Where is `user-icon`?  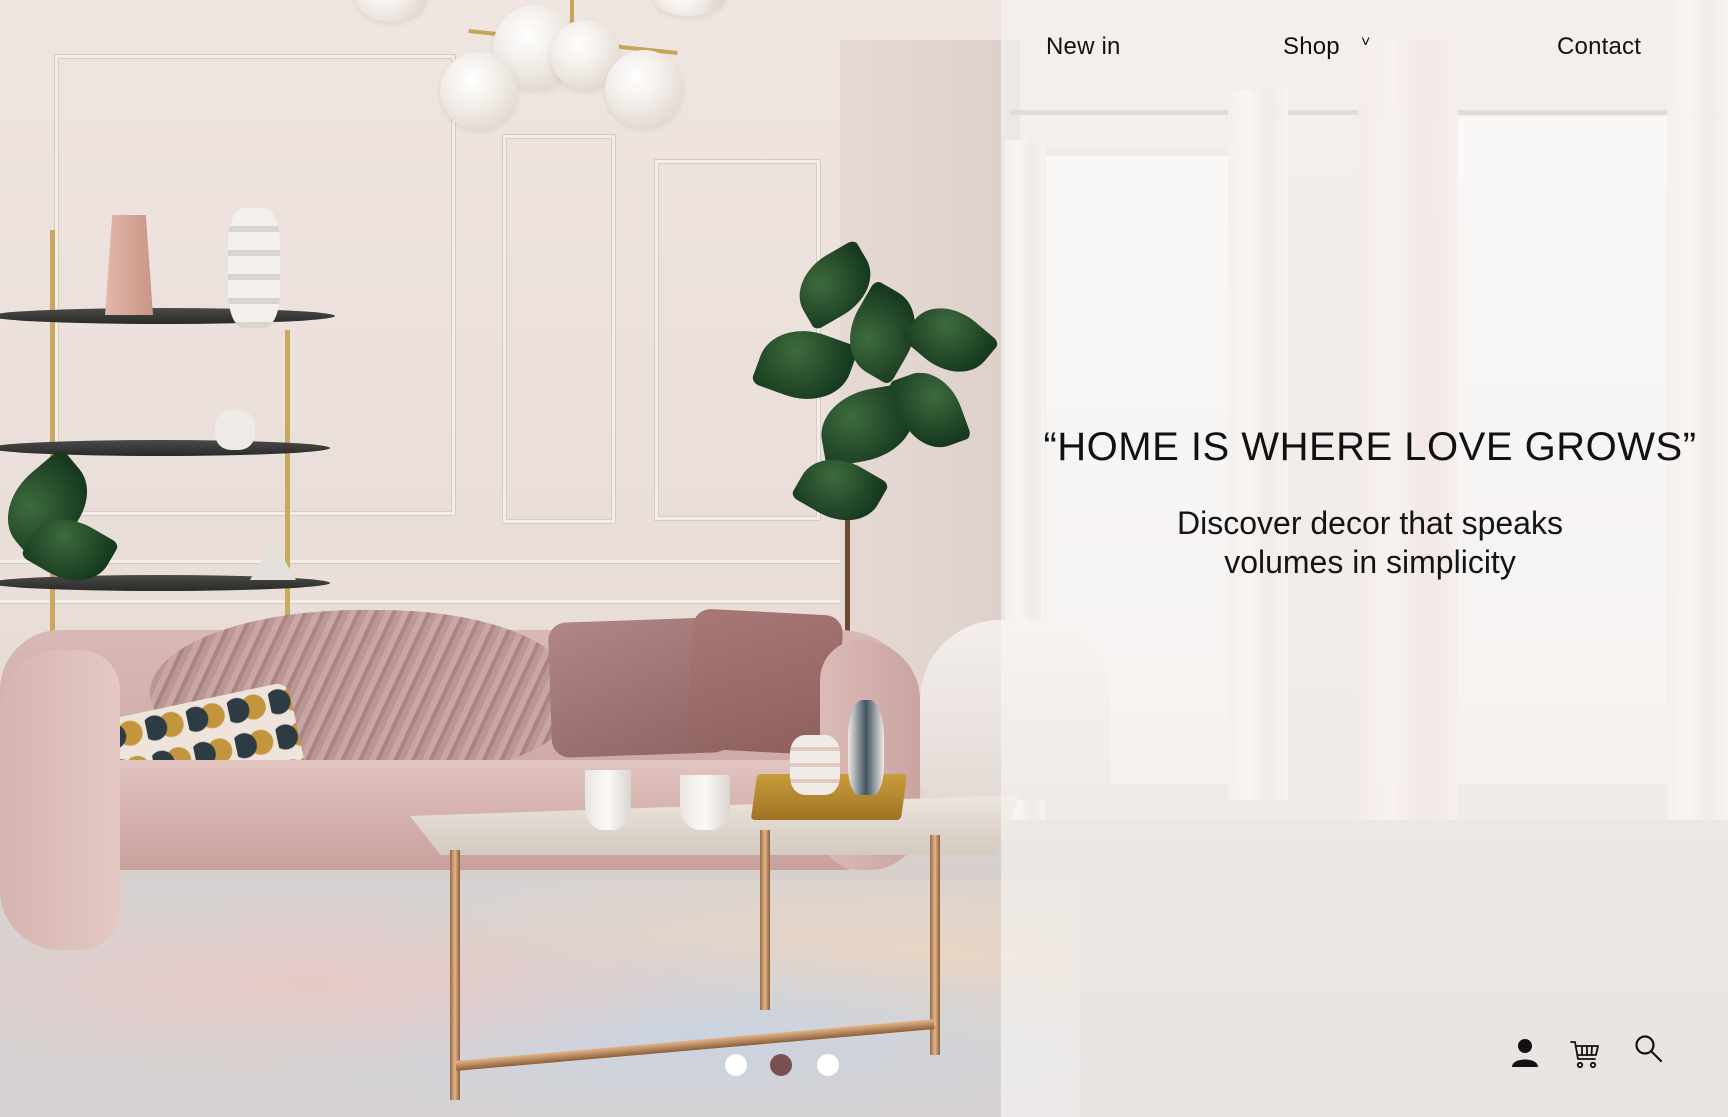
user-icon is located at coordinates (1525, 1053).